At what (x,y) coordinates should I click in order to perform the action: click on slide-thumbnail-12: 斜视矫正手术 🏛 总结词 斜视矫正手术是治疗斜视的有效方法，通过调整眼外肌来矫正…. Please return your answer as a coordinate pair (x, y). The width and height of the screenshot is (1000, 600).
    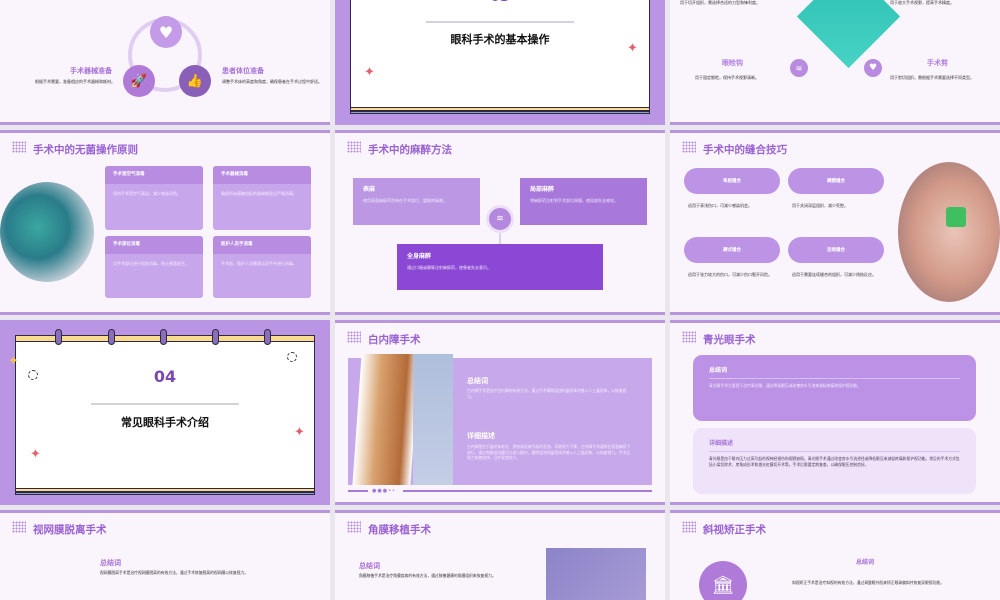
    Looking at the image, I should click on (835, 555).